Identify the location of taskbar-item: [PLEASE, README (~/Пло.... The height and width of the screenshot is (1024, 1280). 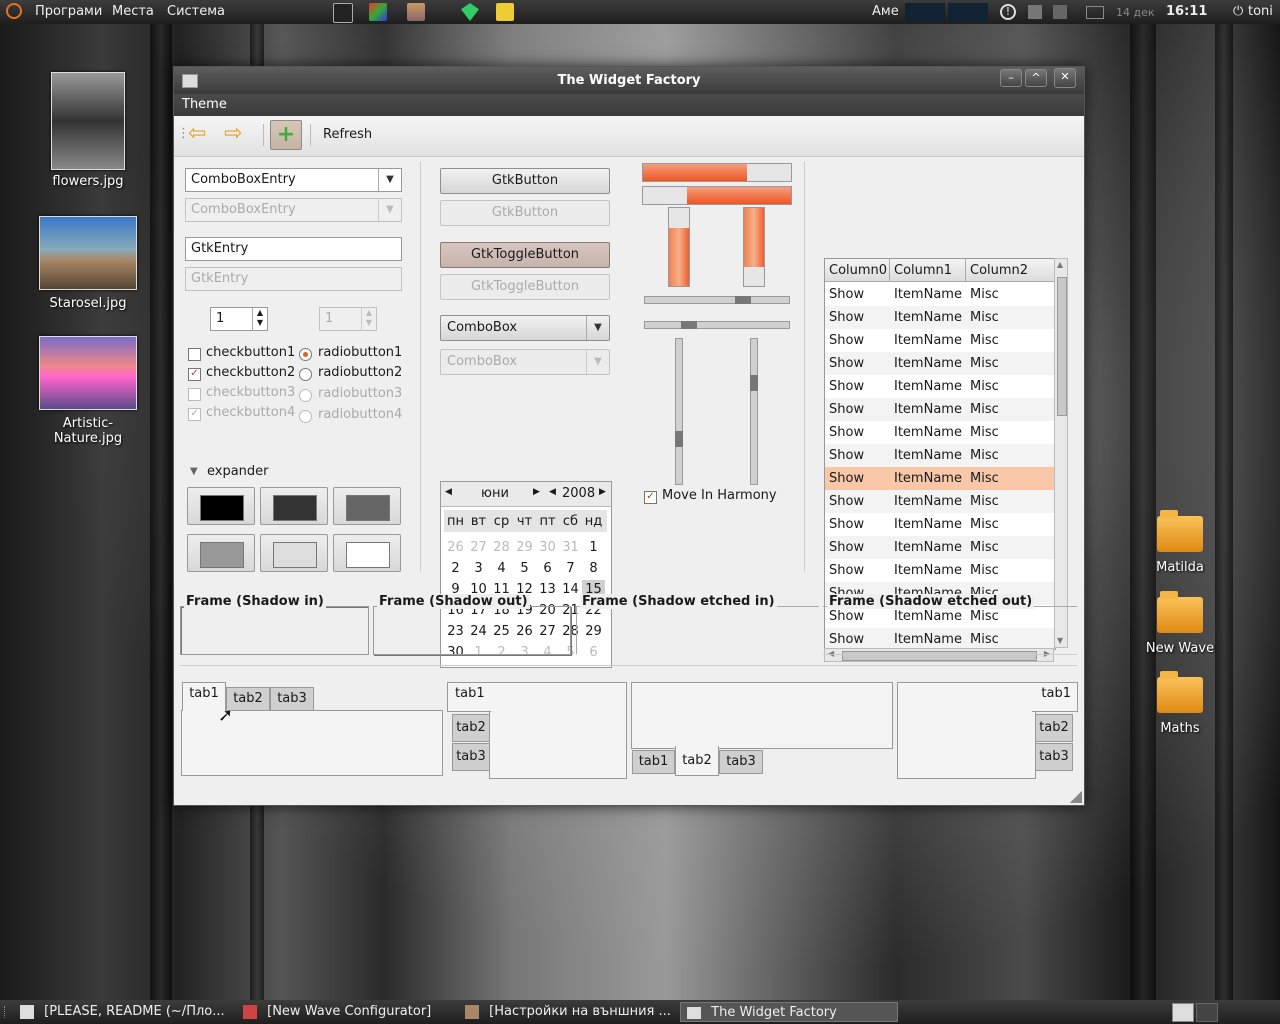
(127, 1012).